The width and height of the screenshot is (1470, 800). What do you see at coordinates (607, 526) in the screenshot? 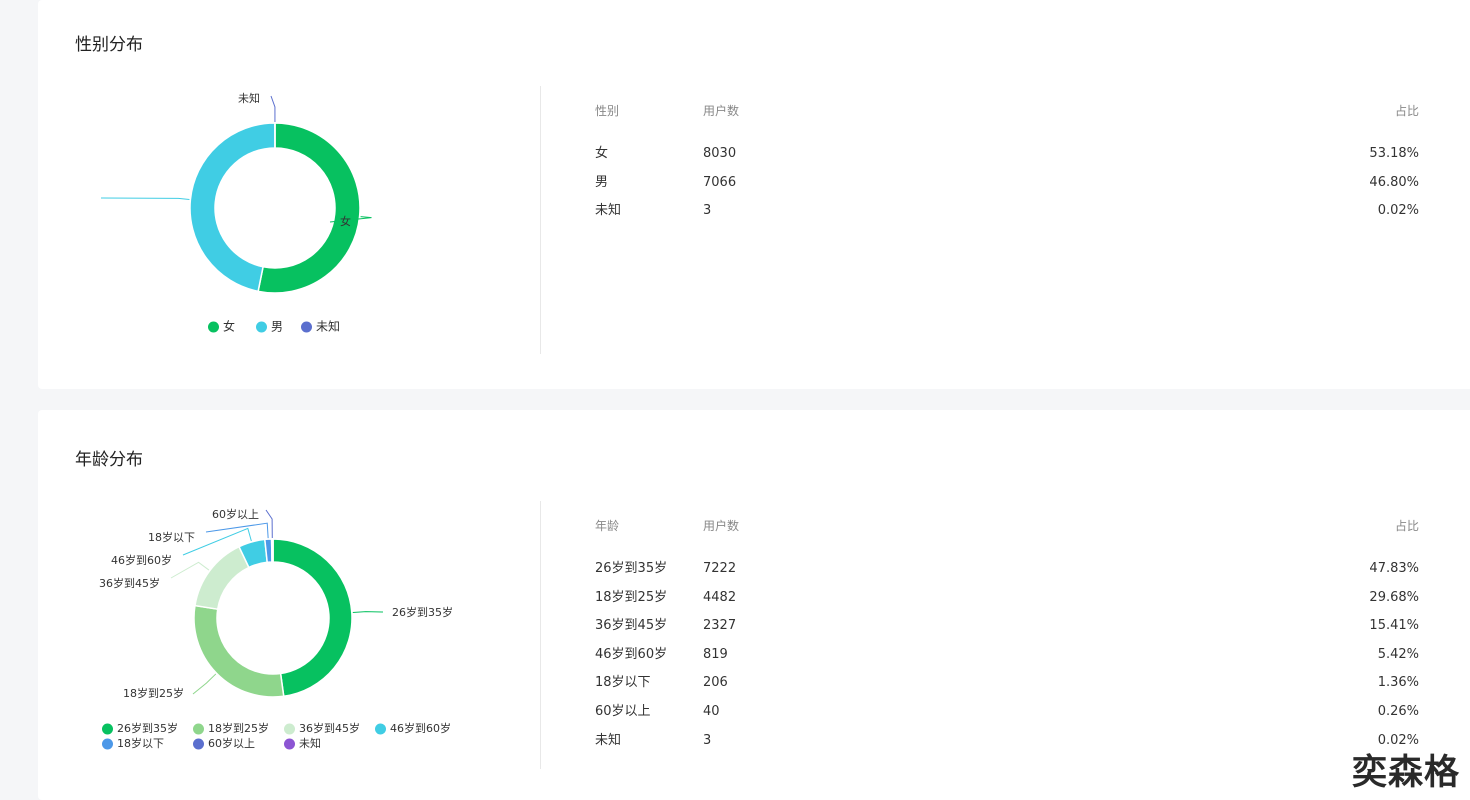
I see `header-age: 年龄` at bounding box center [607, 526].